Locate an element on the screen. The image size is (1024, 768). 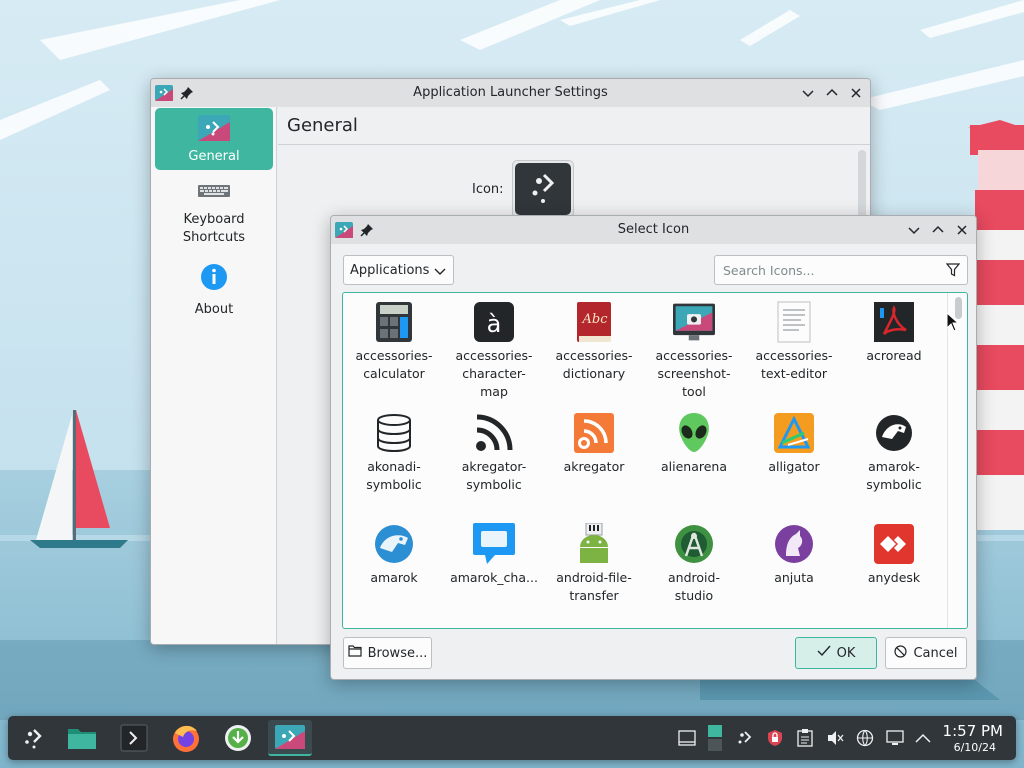
calculator-icon is located at coordinates (394, 322).